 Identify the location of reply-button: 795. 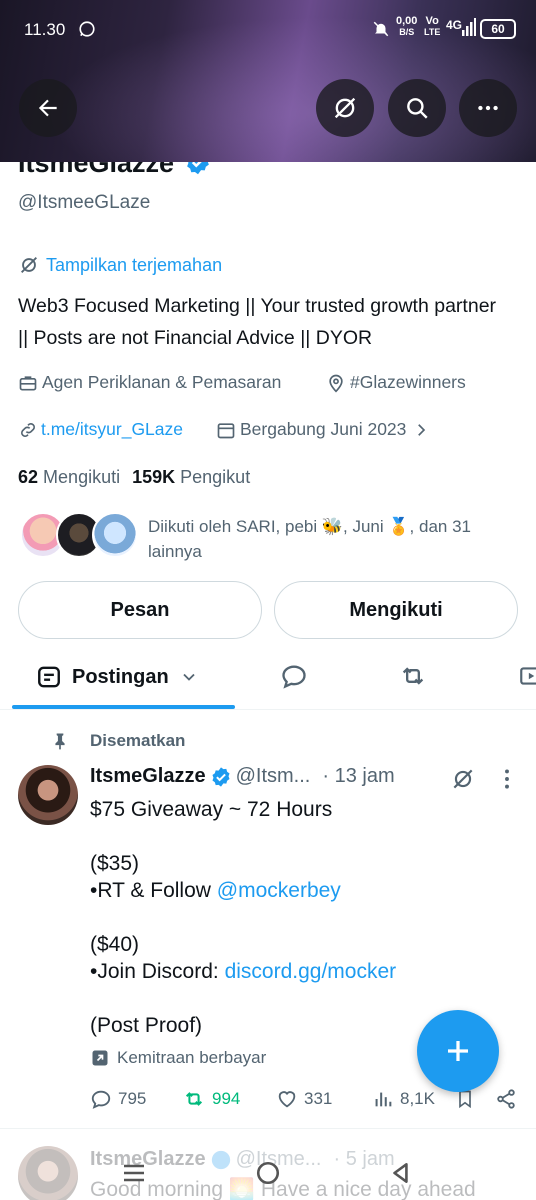
(118, 1099).